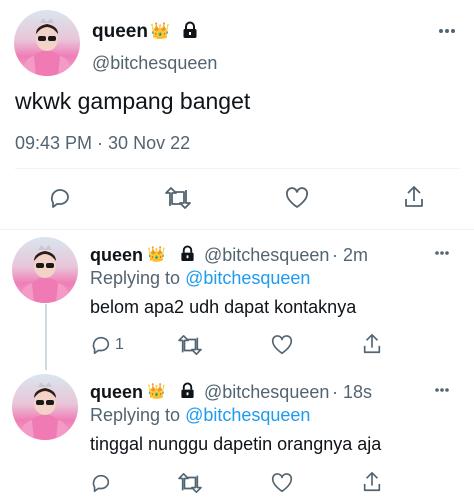 This screenshot has height=503, width=474. Describe the element at coordinates (236, 444) in the screenshot. I see `tweet-text: tinggal nunggu dapetin orangnya aja` at that location.